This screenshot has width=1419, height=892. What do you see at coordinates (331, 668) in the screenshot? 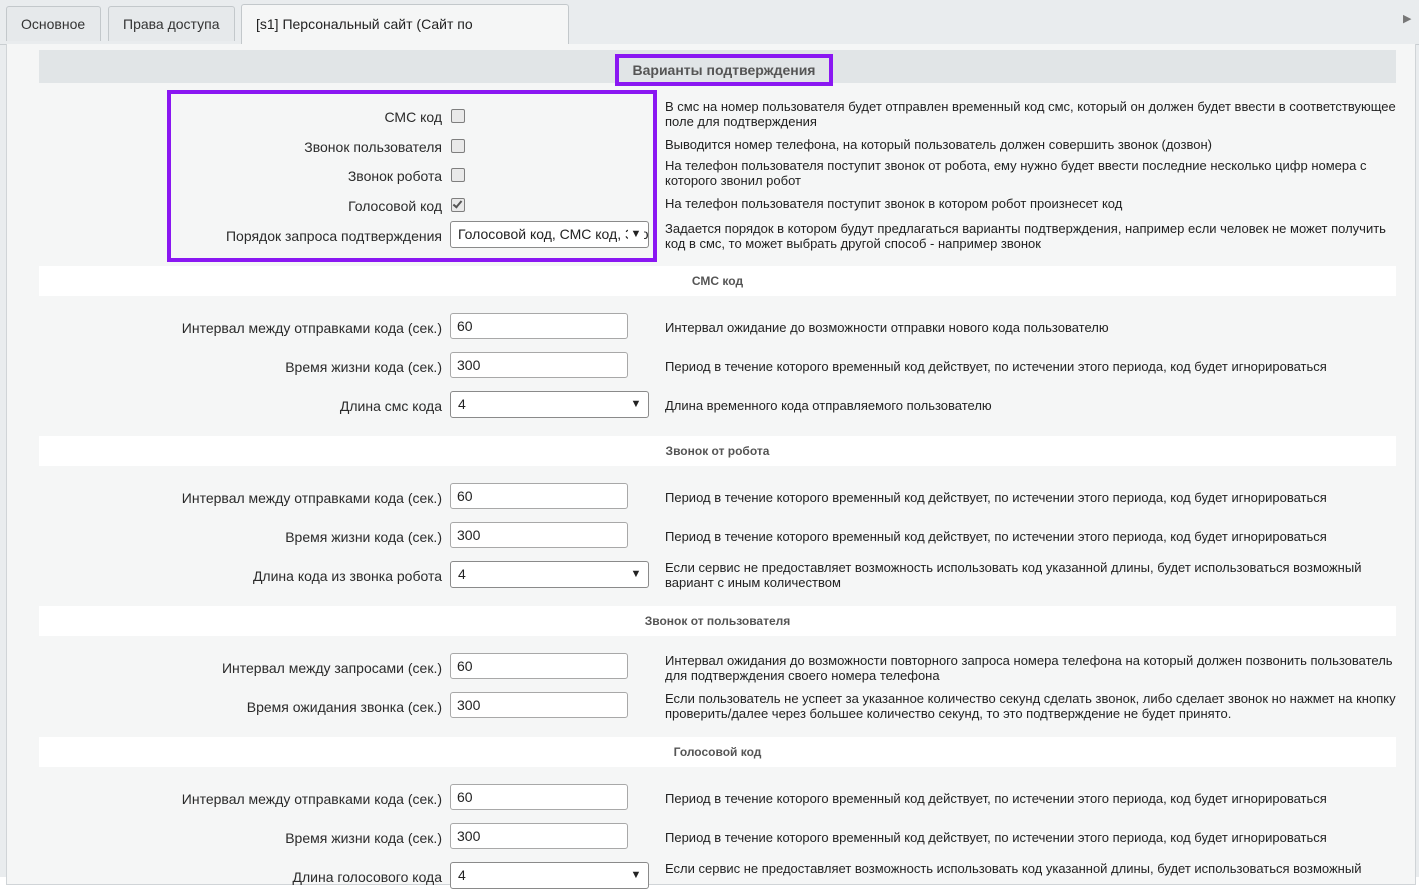
I see `field-label: Интервал между запросами (сек.)` at bounding box center [331, 668].